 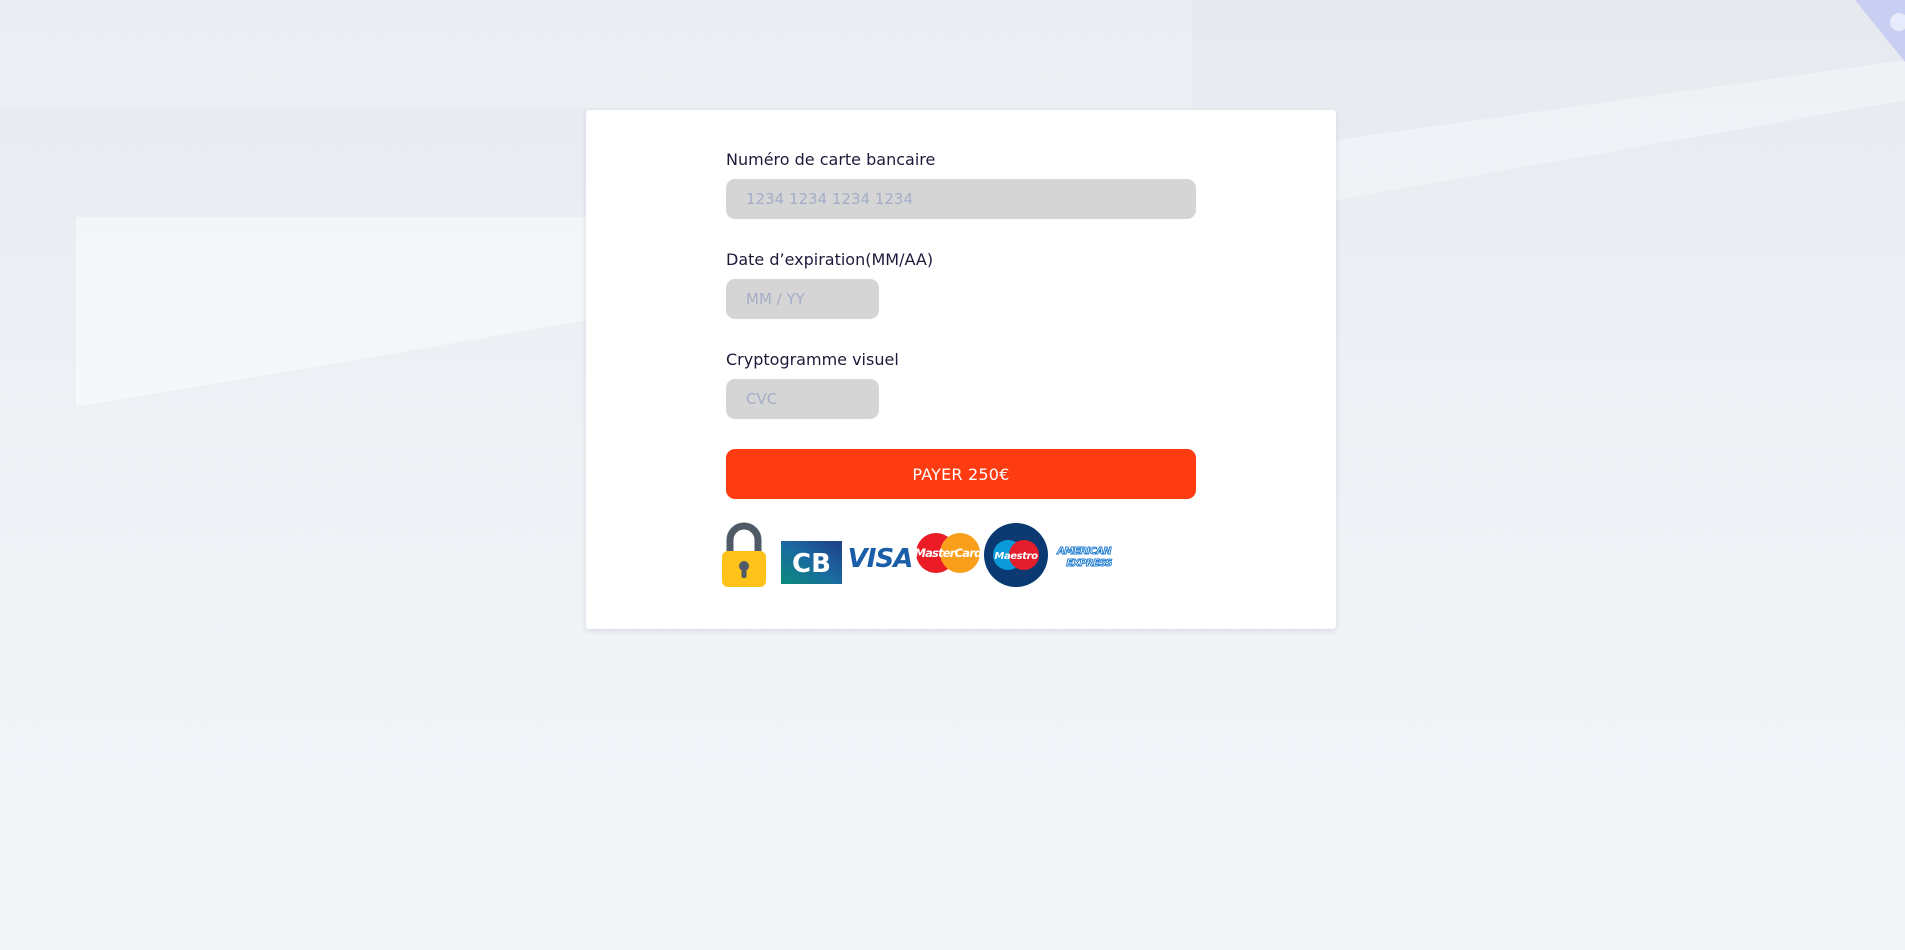 What do you see at coordinates (744, 554) in the screenshot?
I see `lock-icon` at bounding box center [744, 554].